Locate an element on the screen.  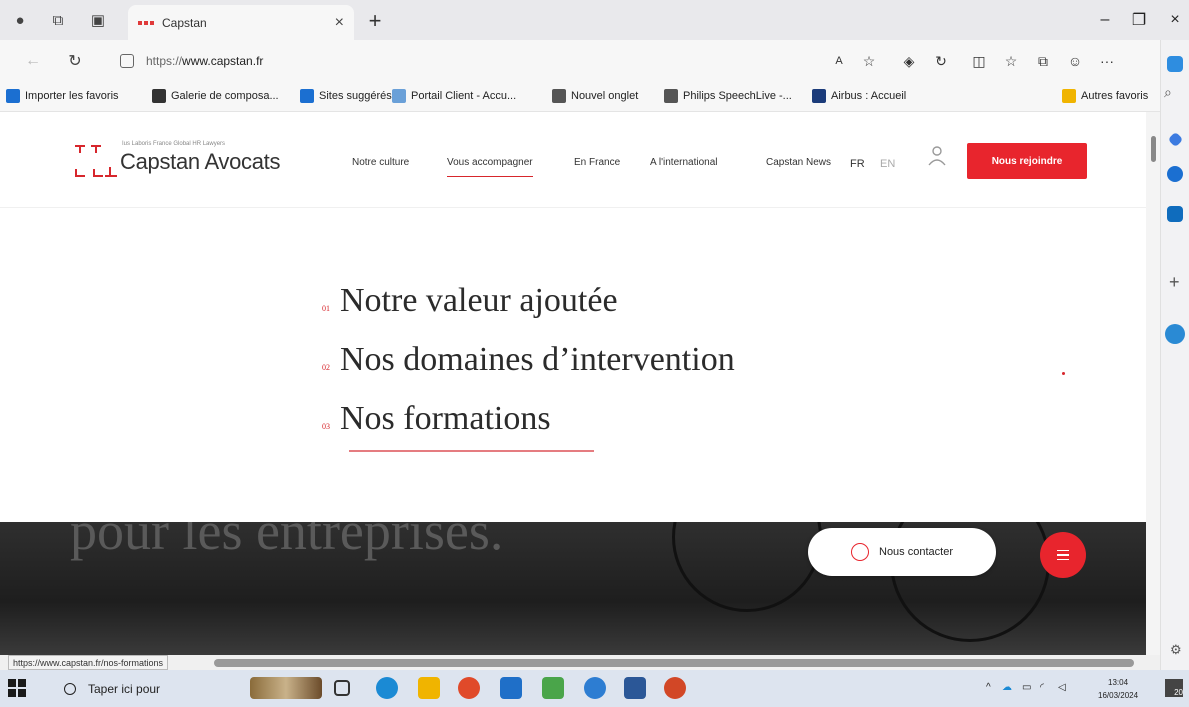
close-window-button: × is located at coordinates (1174, 20).